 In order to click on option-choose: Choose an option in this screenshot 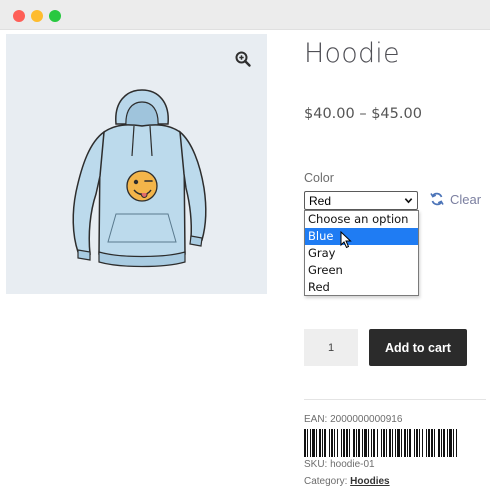, I will do `click(361, 219)`.